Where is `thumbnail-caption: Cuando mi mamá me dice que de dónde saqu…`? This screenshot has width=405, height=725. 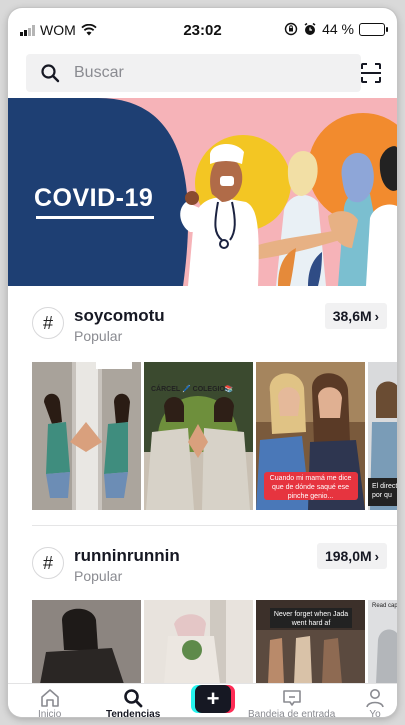 thumbnail-caption: Cuando mi mamá me dice que de dónde saqu… is located at coordinates (310, 487).